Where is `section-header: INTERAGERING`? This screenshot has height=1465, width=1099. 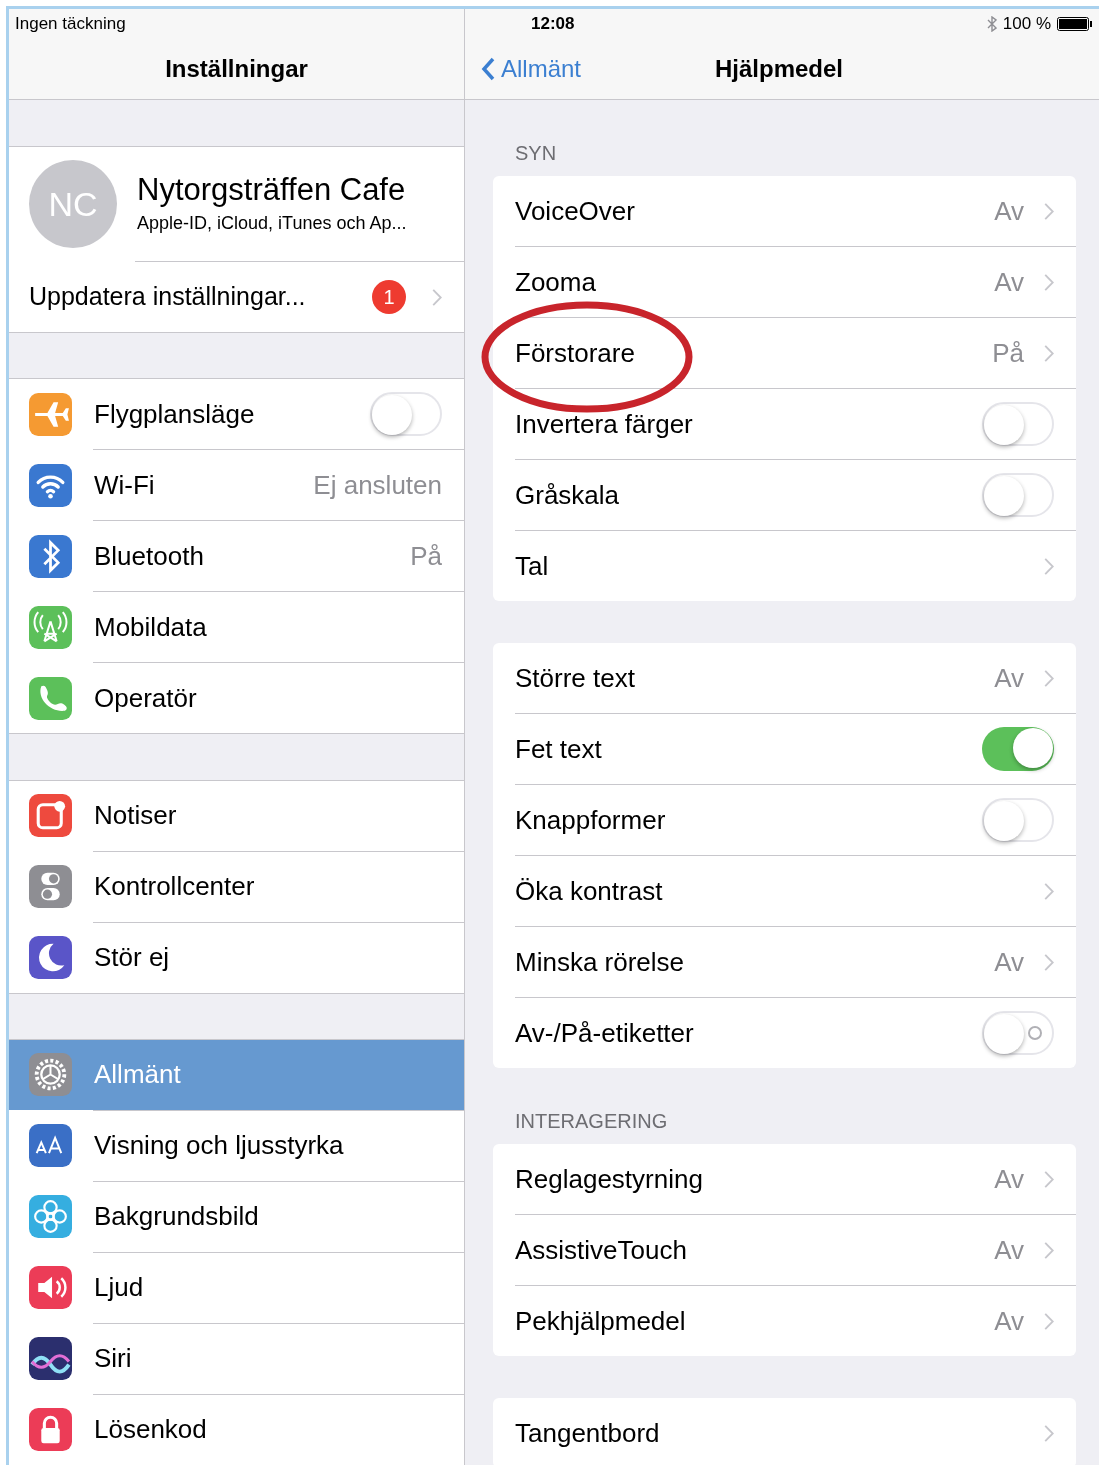
section-header: INTERAGERING is located at coordinates (591, 1121).